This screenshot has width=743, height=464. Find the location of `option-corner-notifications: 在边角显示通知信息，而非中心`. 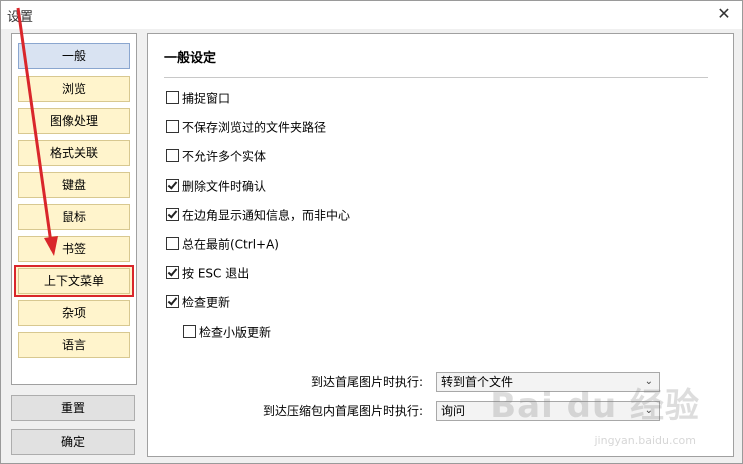

option-corner-notifications: 在边角显示通知信息，而非中心 is located at coordinates (258, 215).